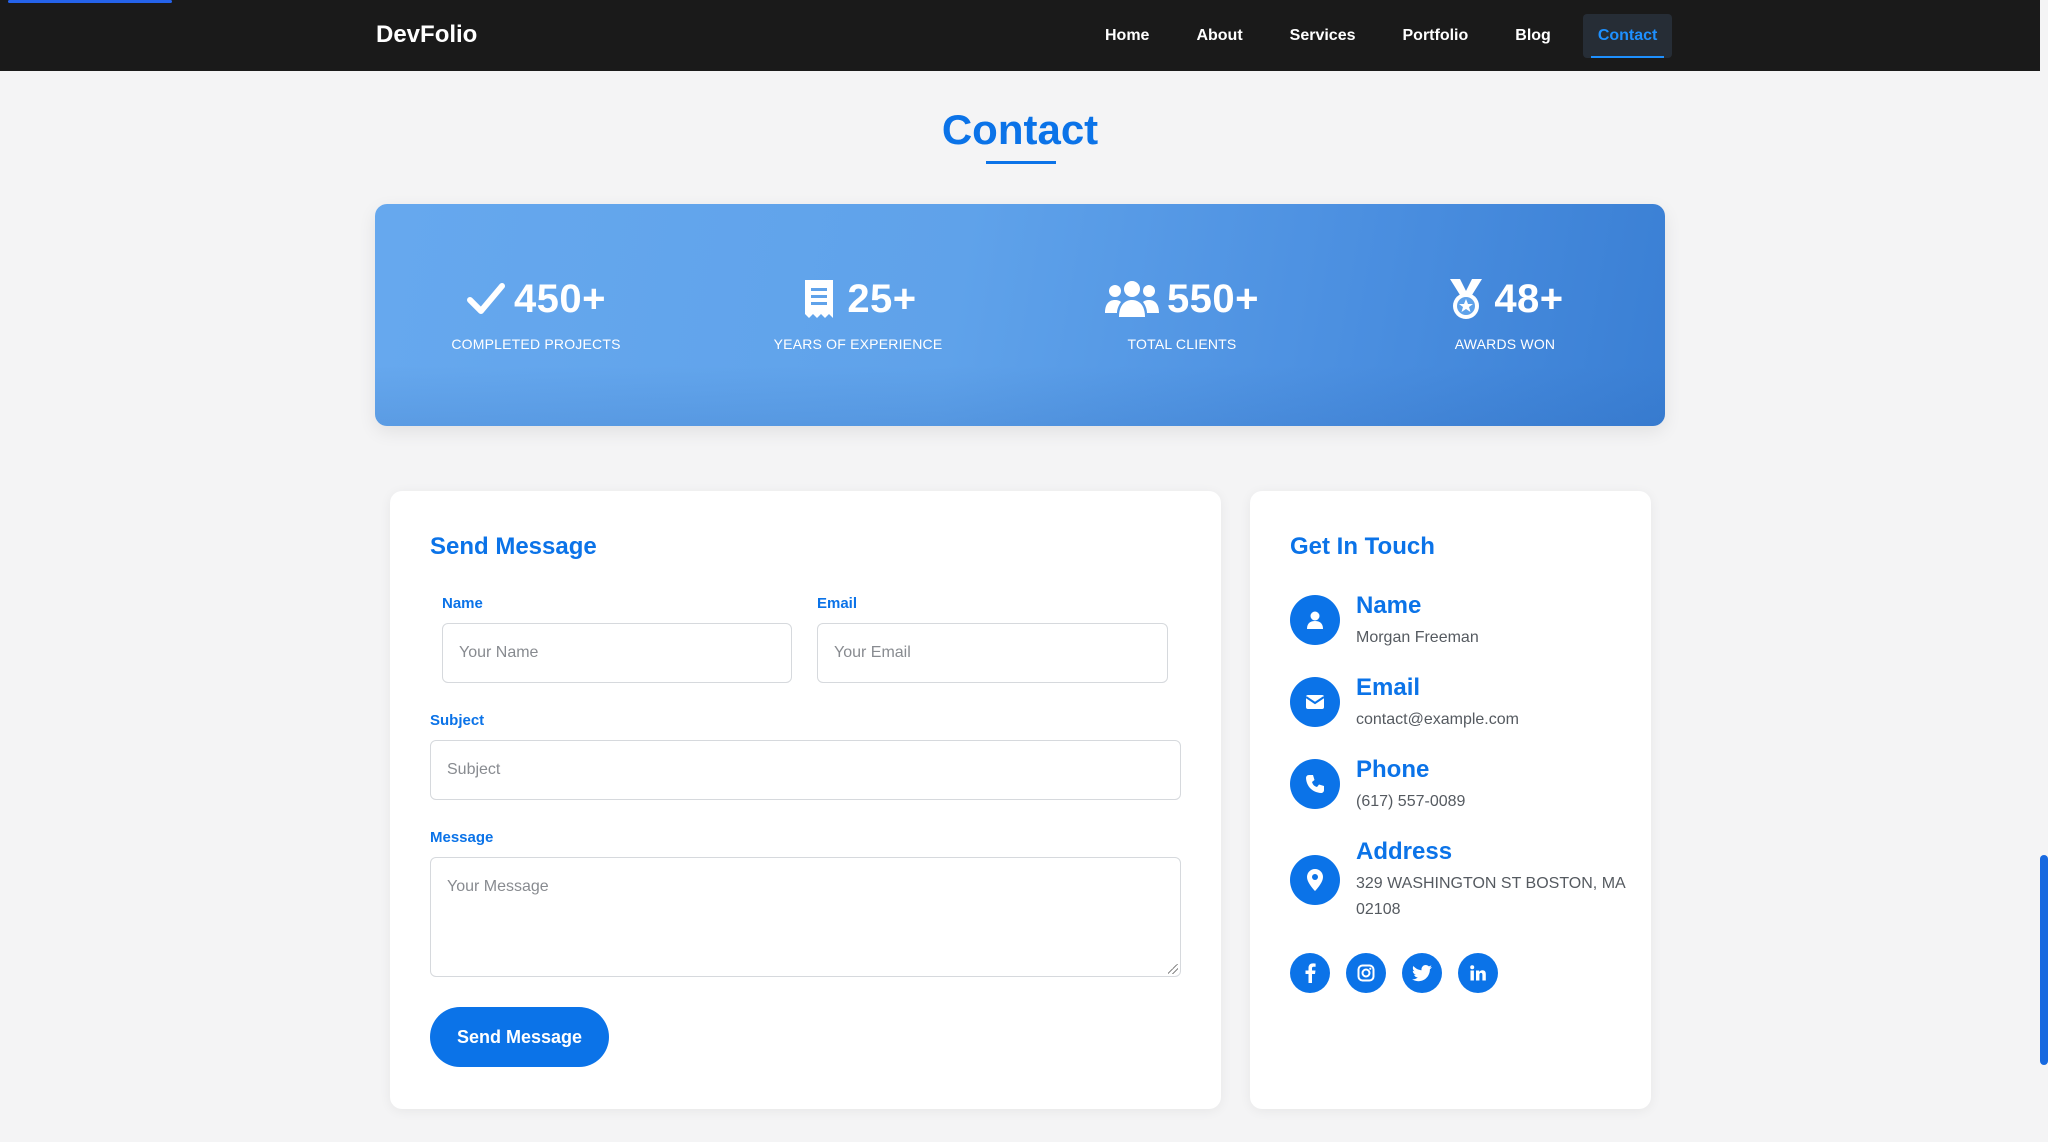  I want to click on section-title: Contact, so click(1020, 129).